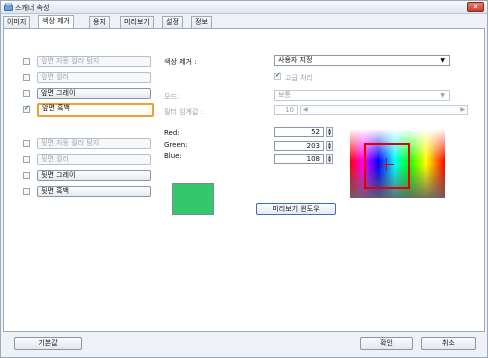 The width and height of the screenshot is (488, 358). What do you see at coordinates (32, 8) in the screenshot?
I see `window-title: 스캐너 속성` at bounding box center [32, 8].